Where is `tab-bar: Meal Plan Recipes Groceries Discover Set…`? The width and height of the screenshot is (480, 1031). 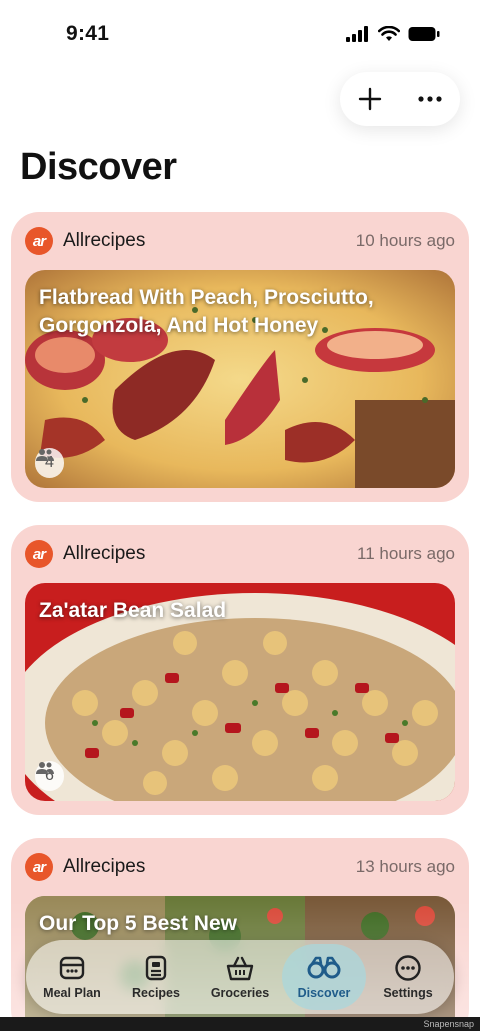
tab-bar: Meal Plan Recipes Groceries Discover Set… is located at coordinates (240, 977).